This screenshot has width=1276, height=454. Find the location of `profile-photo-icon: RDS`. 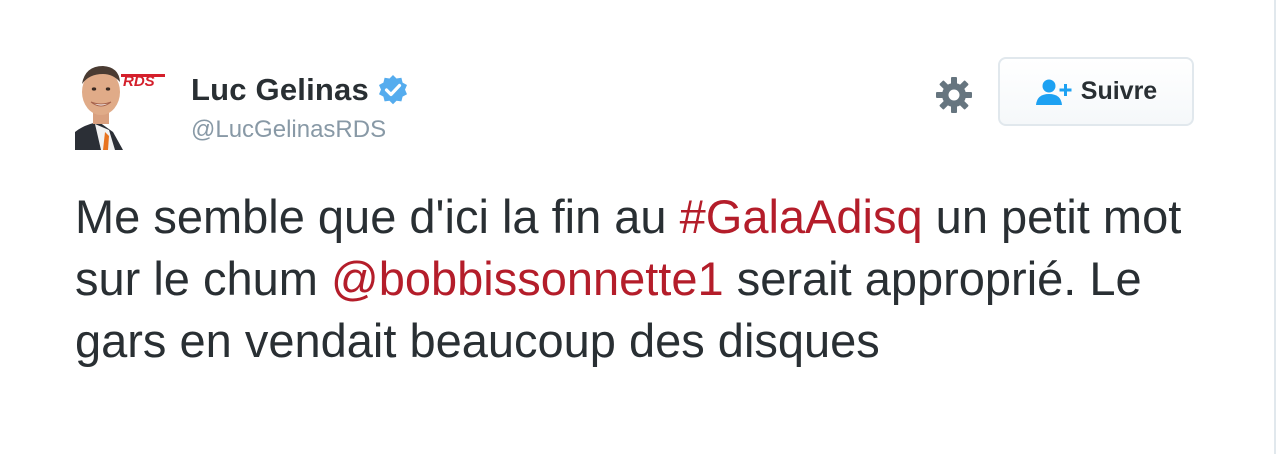

profile-photo-icon: RDS is located at coordinates (121, 104).